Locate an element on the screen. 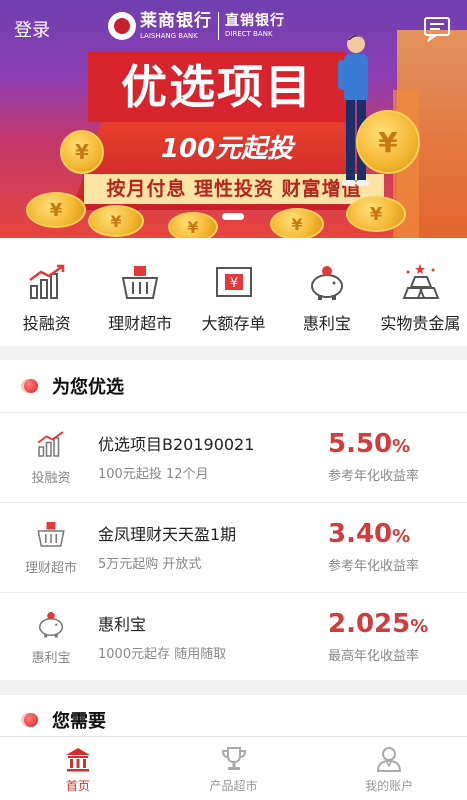 The height and width of the screenshot is (800, 467). section-header: 为您优选 is located at coordinates (233, 386).